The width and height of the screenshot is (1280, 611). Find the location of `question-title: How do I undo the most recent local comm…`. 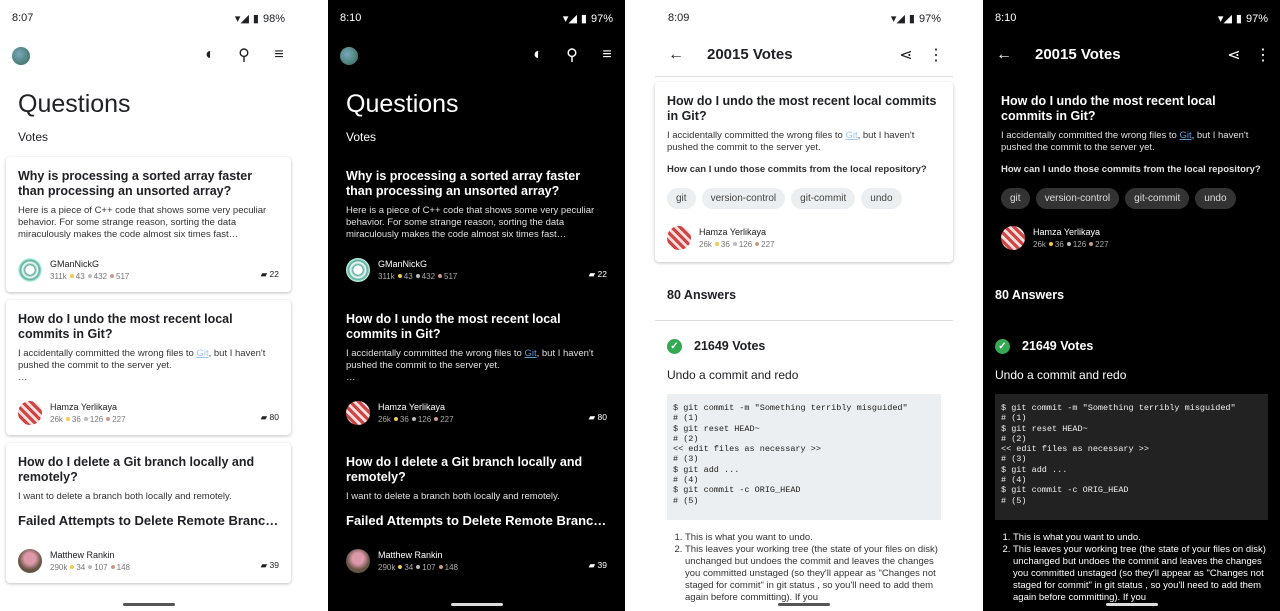

question-title: How do I undo the most recent local comm… is located at coordinates (1108, 108).